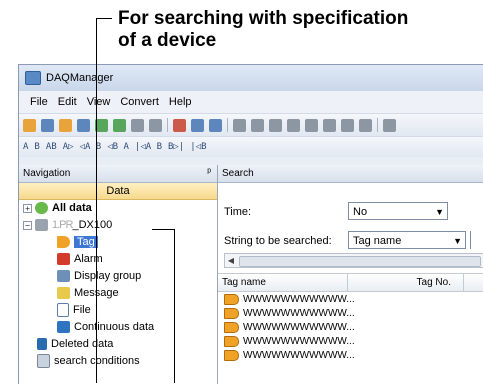  I want to click on tree-label-continuous-data: Continuous data, so click(114, 327).